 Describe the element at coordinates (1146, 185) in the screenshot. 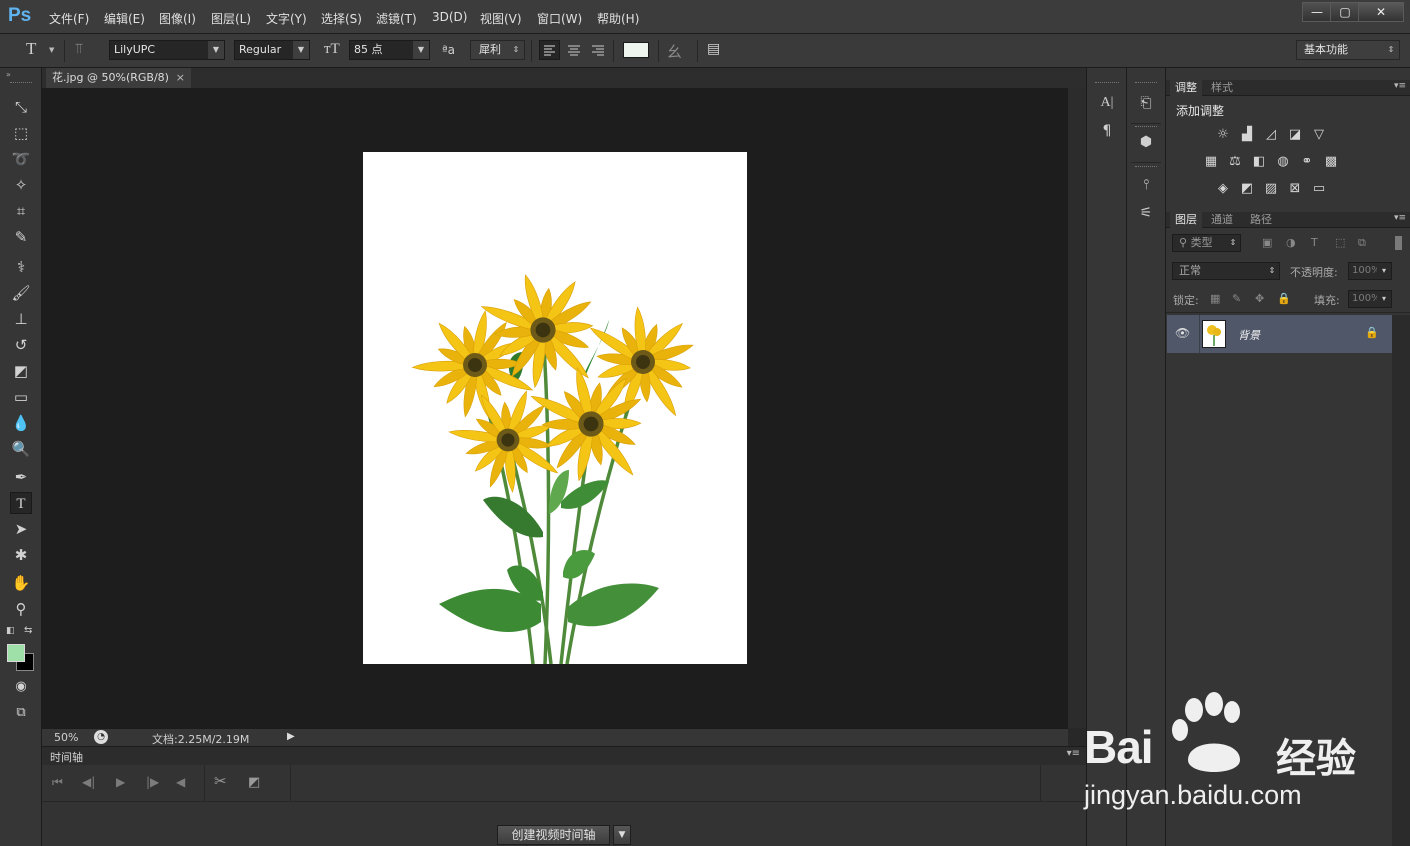

I see `brush-presets-icon: ⫯` at that location.